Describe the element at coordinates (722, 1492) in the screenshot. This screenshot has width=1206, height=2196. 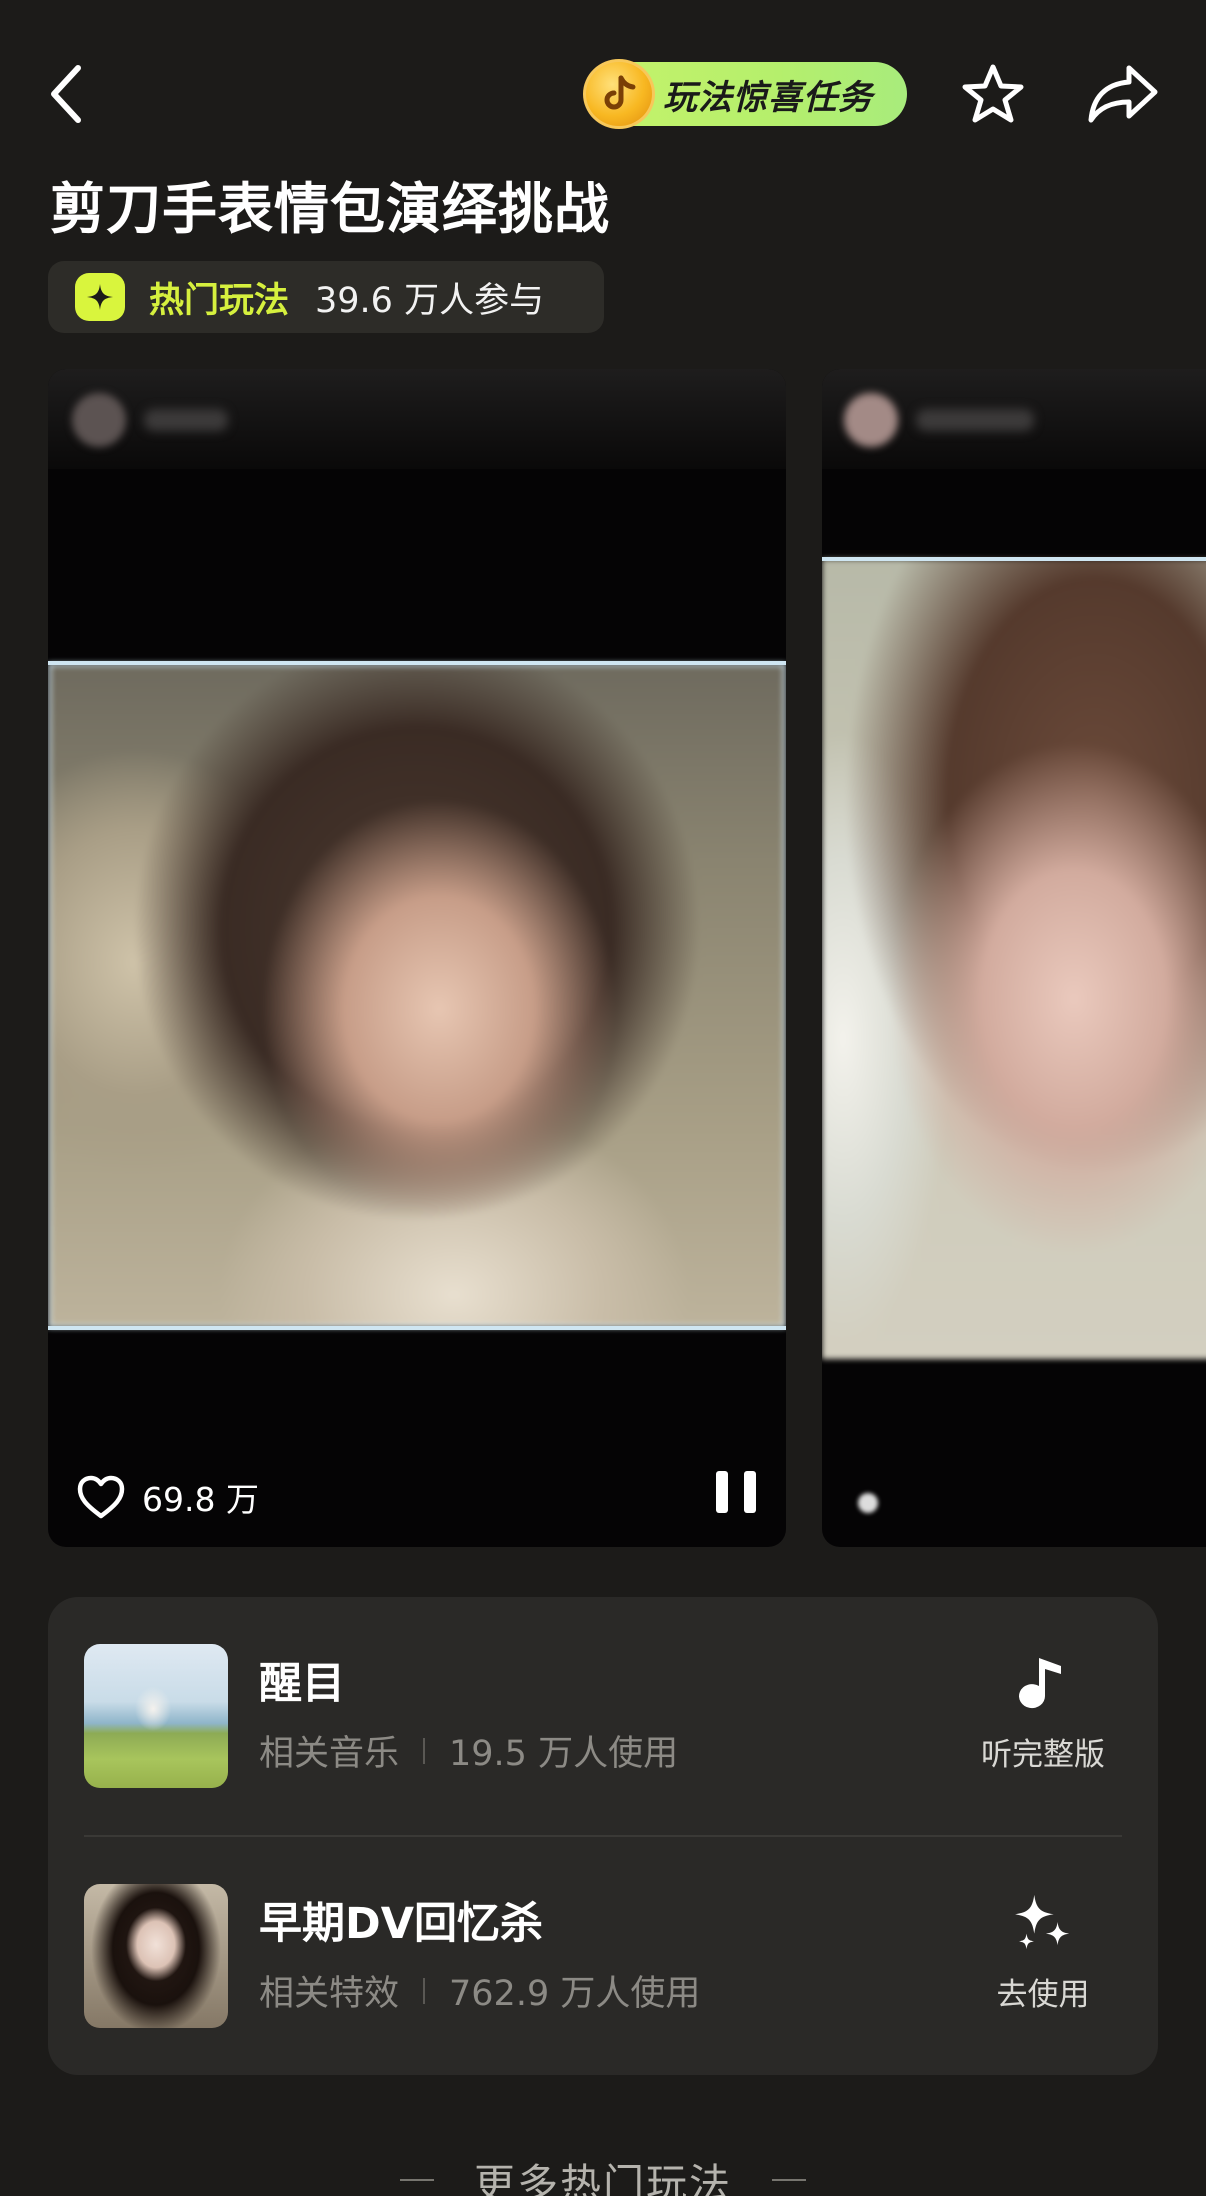
I see `pause-icon-bar-left` at that location.